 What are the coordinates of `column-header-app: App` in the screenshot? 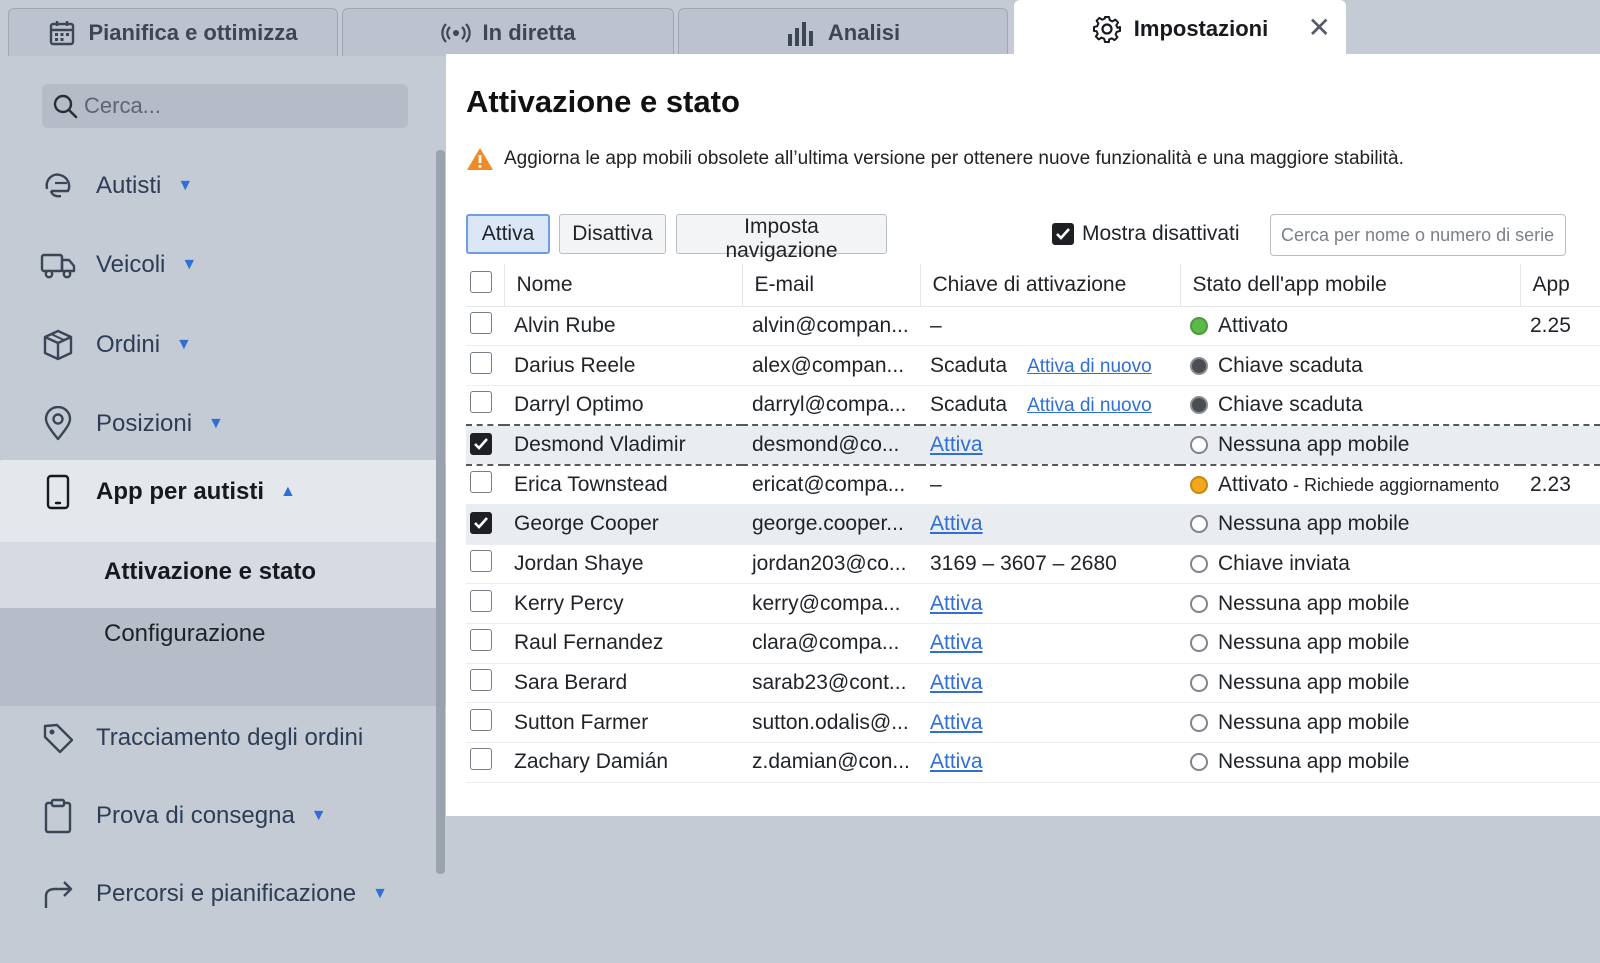 It's located at (1560, 285).